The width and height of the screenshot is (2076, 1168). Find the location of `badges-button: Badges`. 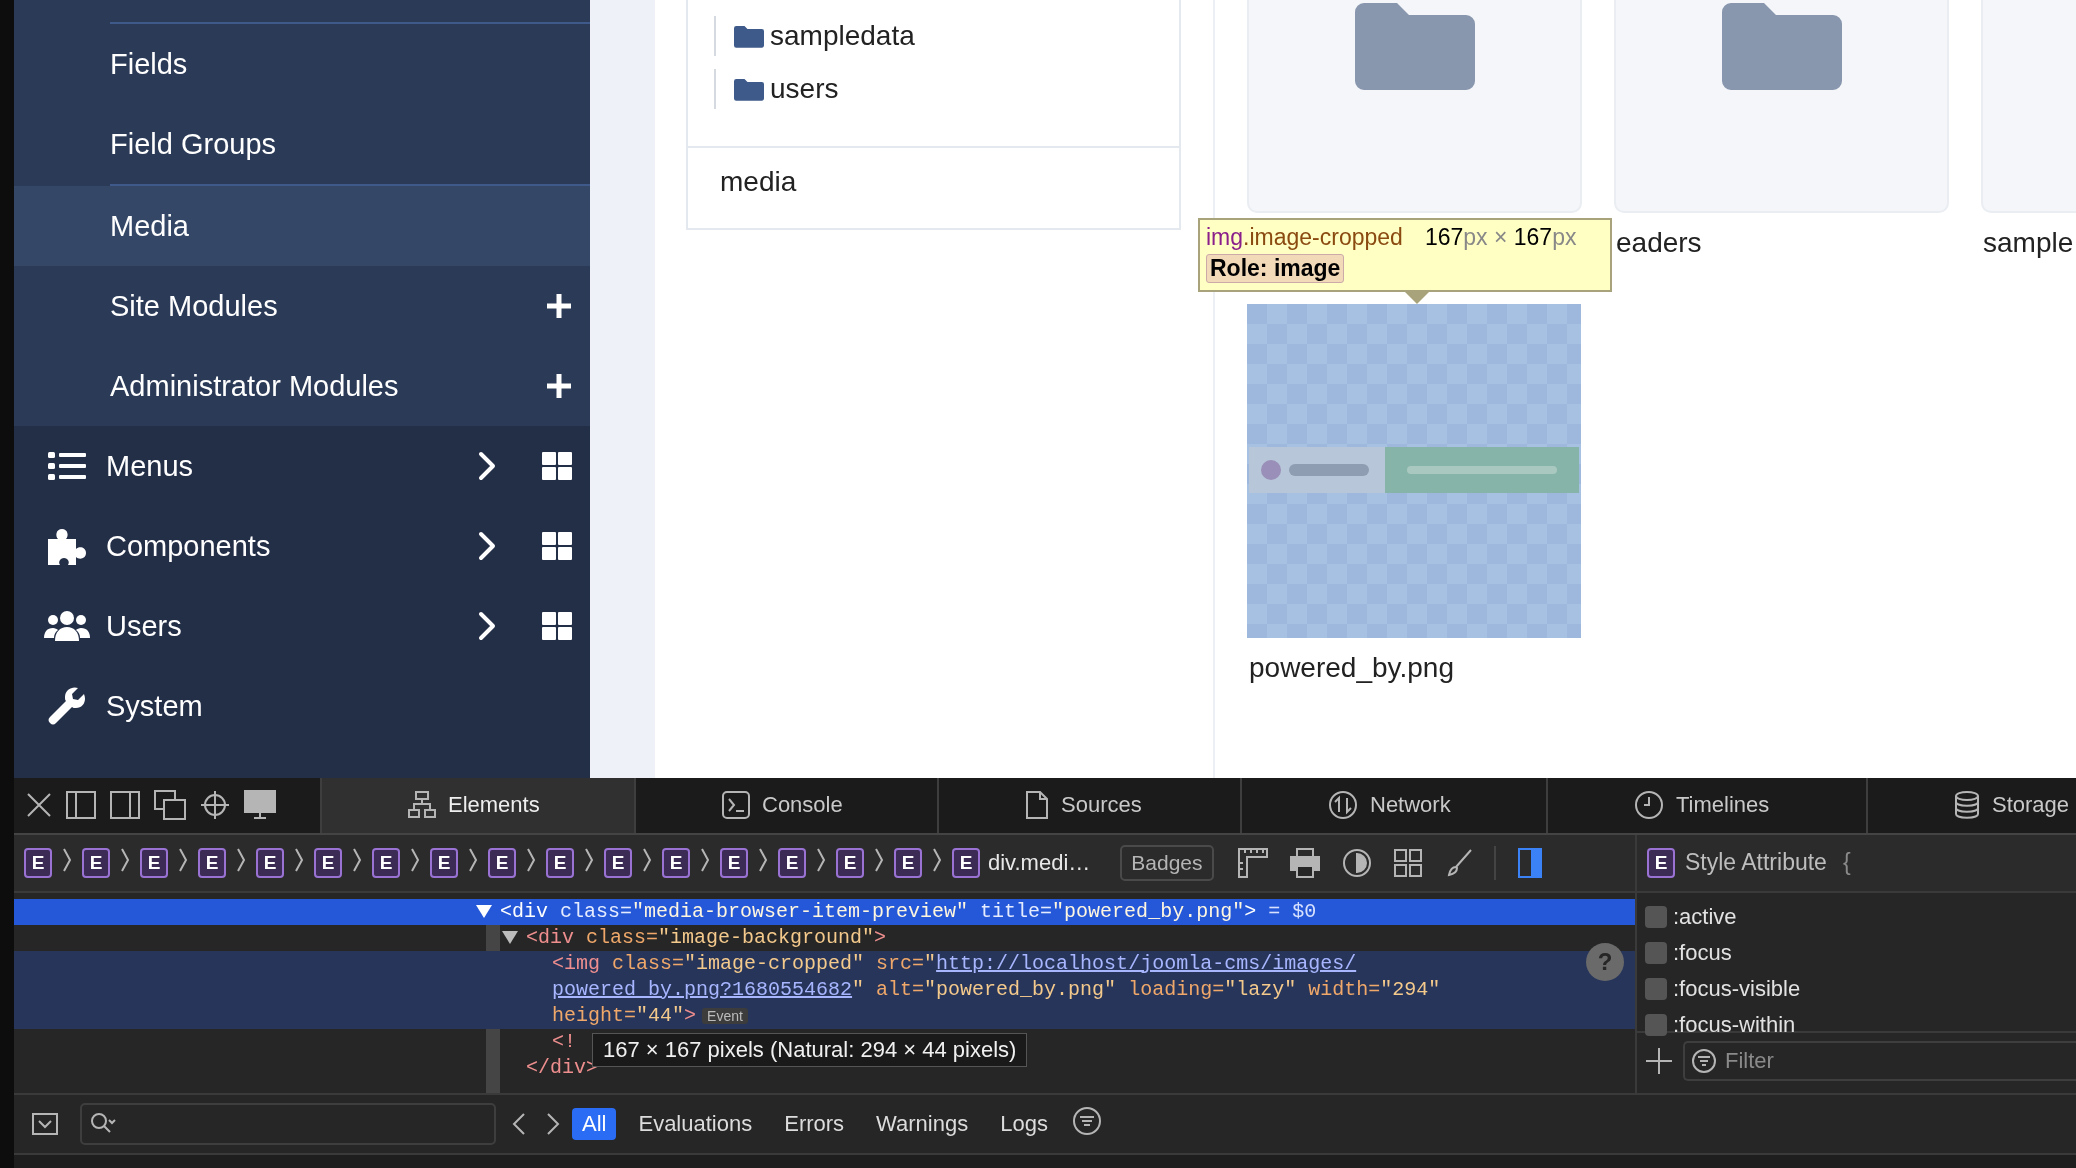

badges-button: Badges is located at coordinates (1167, 862).